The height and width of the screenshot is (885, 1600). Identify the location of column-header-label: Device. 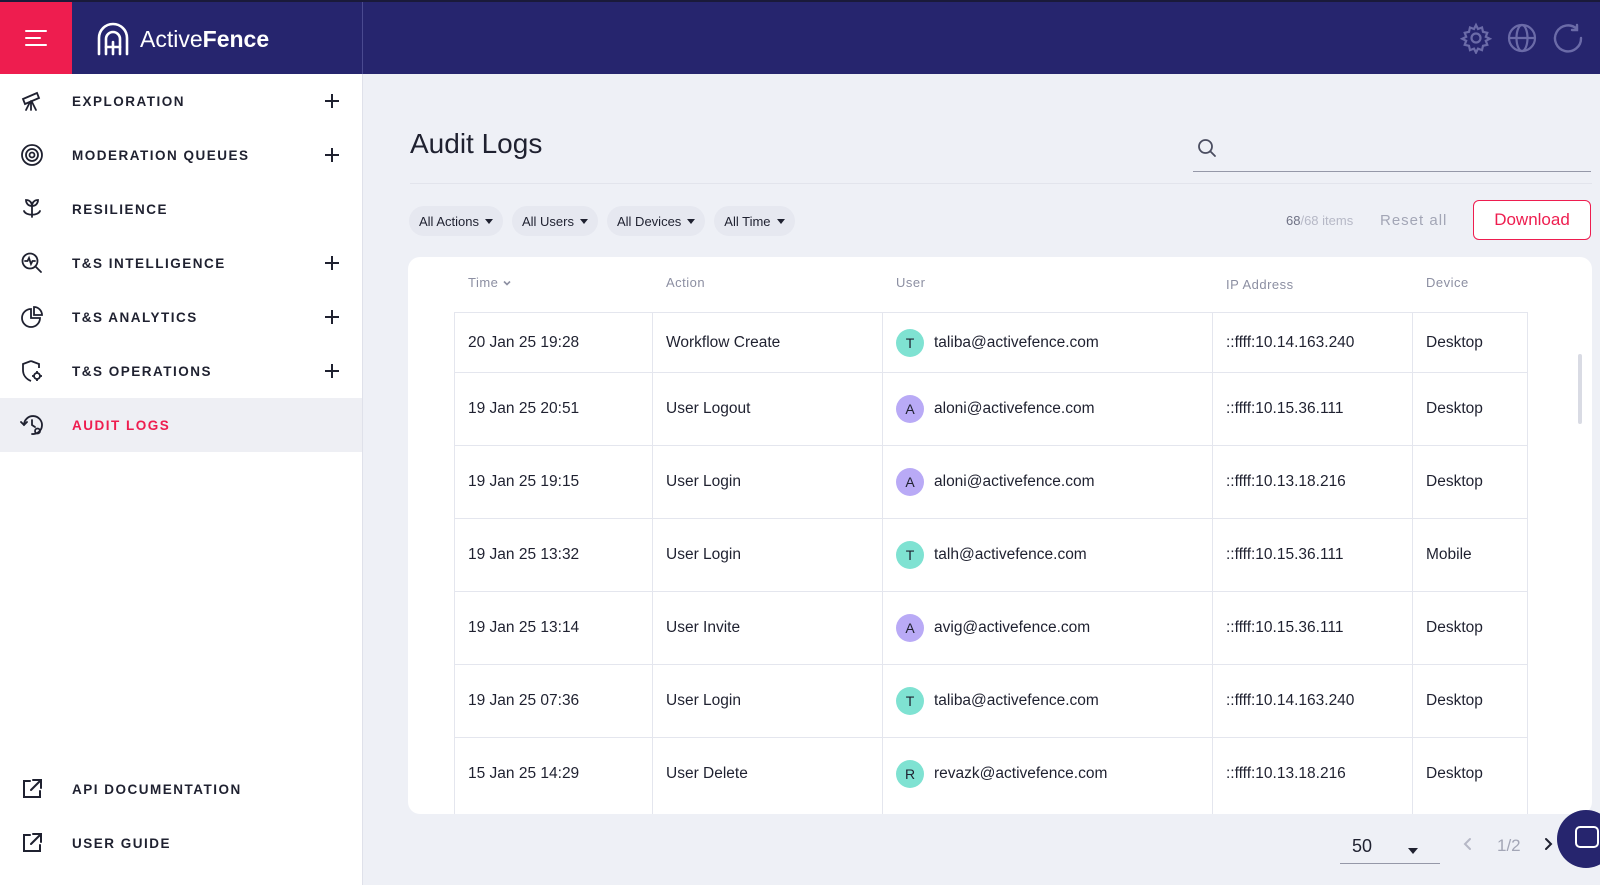
(1447, 282).